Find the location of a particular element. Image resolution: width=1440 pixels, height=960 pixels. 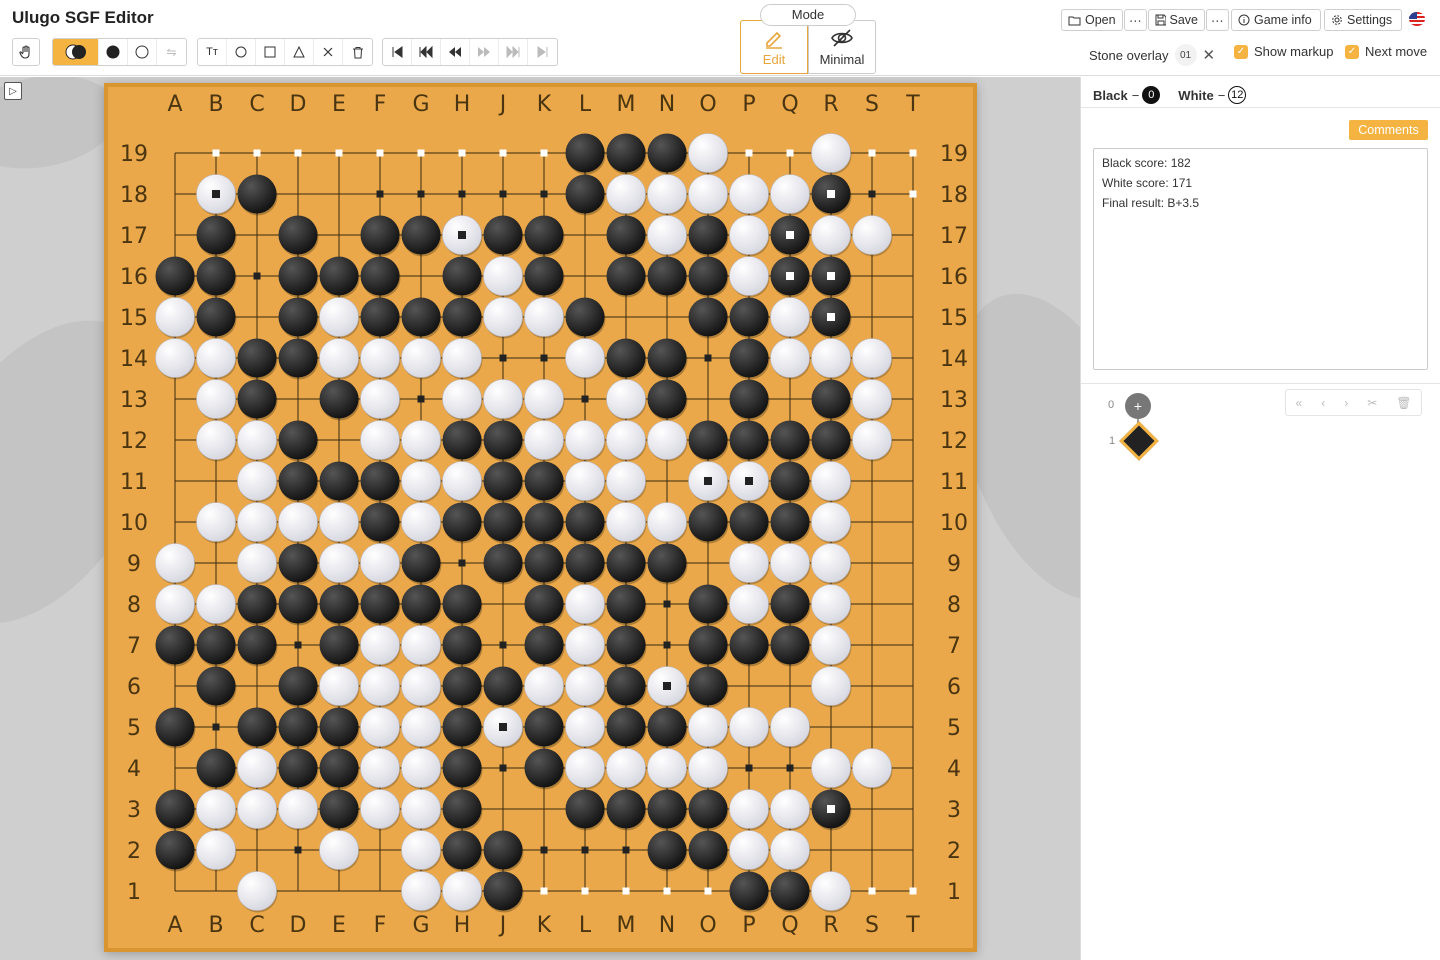

triangle-tool-button is located at coordinates (299, 52).